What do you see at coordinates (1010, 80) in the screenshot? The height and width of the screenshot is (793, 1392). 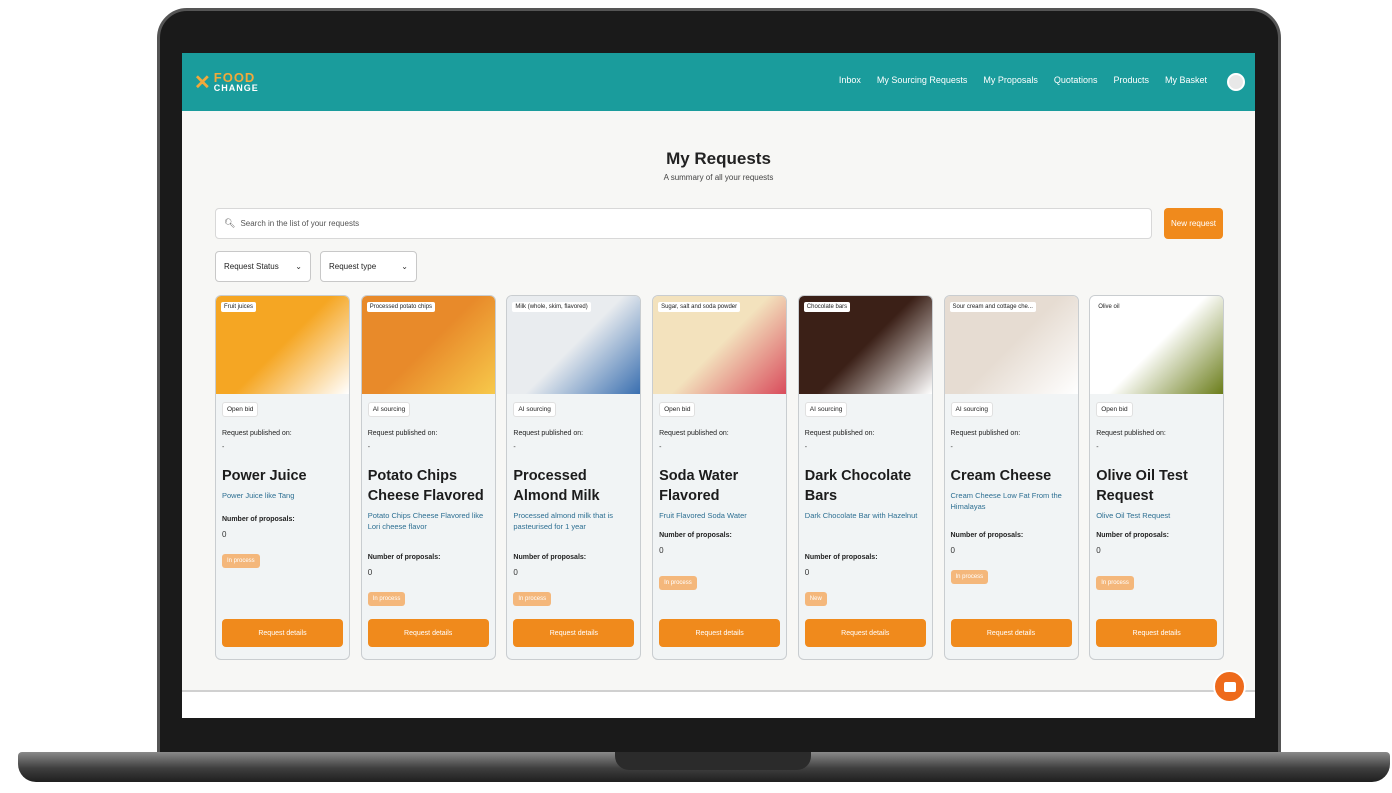 I see `nav-link-my-proposals: My Proposals` at bounding box center [1010, 80].